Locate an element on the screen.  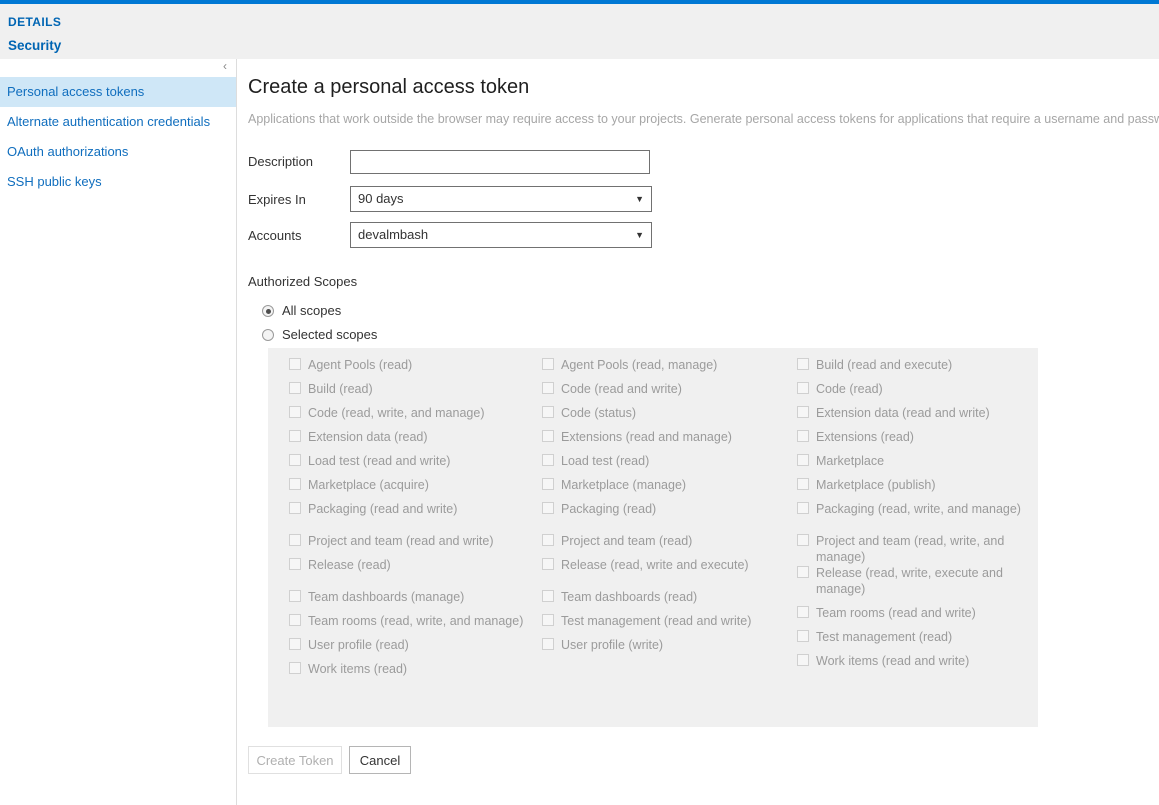
scope-checkbox-row: Team rooms (read, write, and manage) is located at coordinates (405, 625).